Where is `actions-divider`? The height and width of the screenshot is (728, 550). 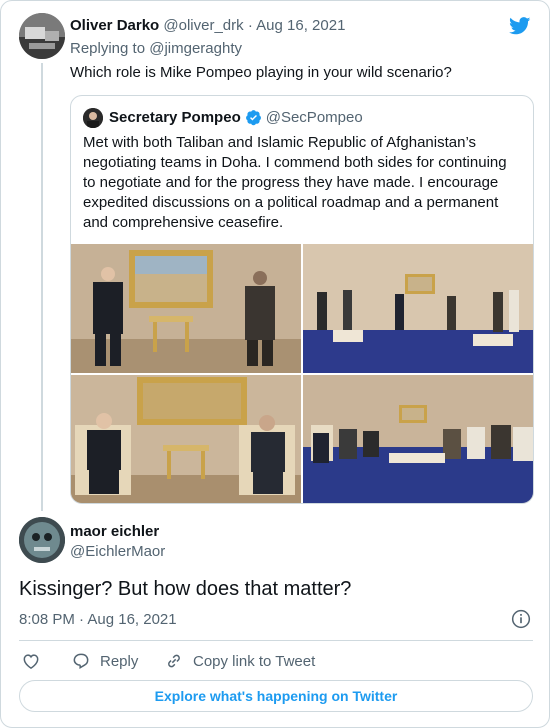
actions-divider is located at coordinates (276, 640).